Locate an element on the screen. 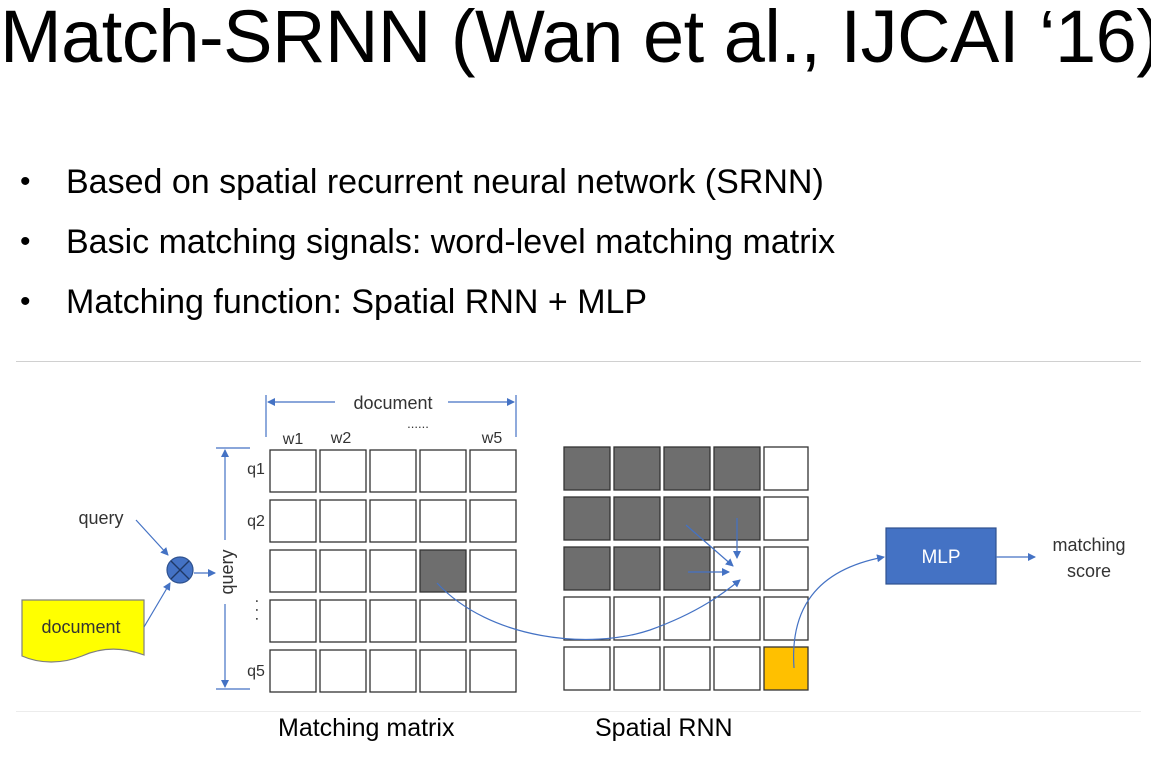  matching-matrix is located at coordinates (393, 571).